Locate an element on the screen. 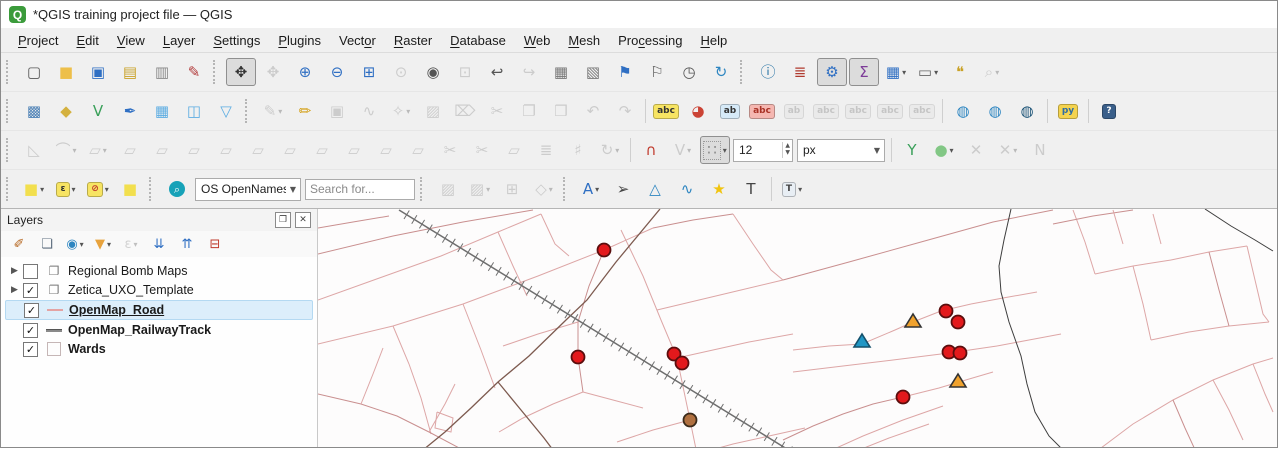 Image resolution: width=1280 pixels, height=450 pixels. layer-item-openmap-road: ✓ OpenMap_Road is located at coordinates (159, 310).